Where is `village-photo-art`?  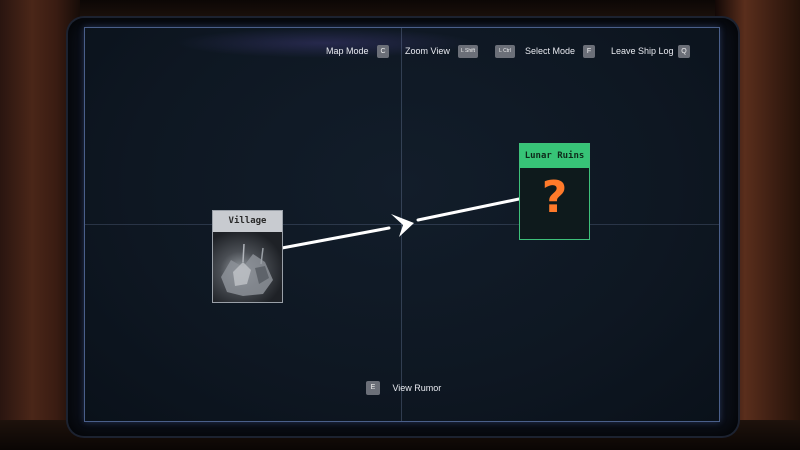
village-photo-art is located at coordinates (247, 269).